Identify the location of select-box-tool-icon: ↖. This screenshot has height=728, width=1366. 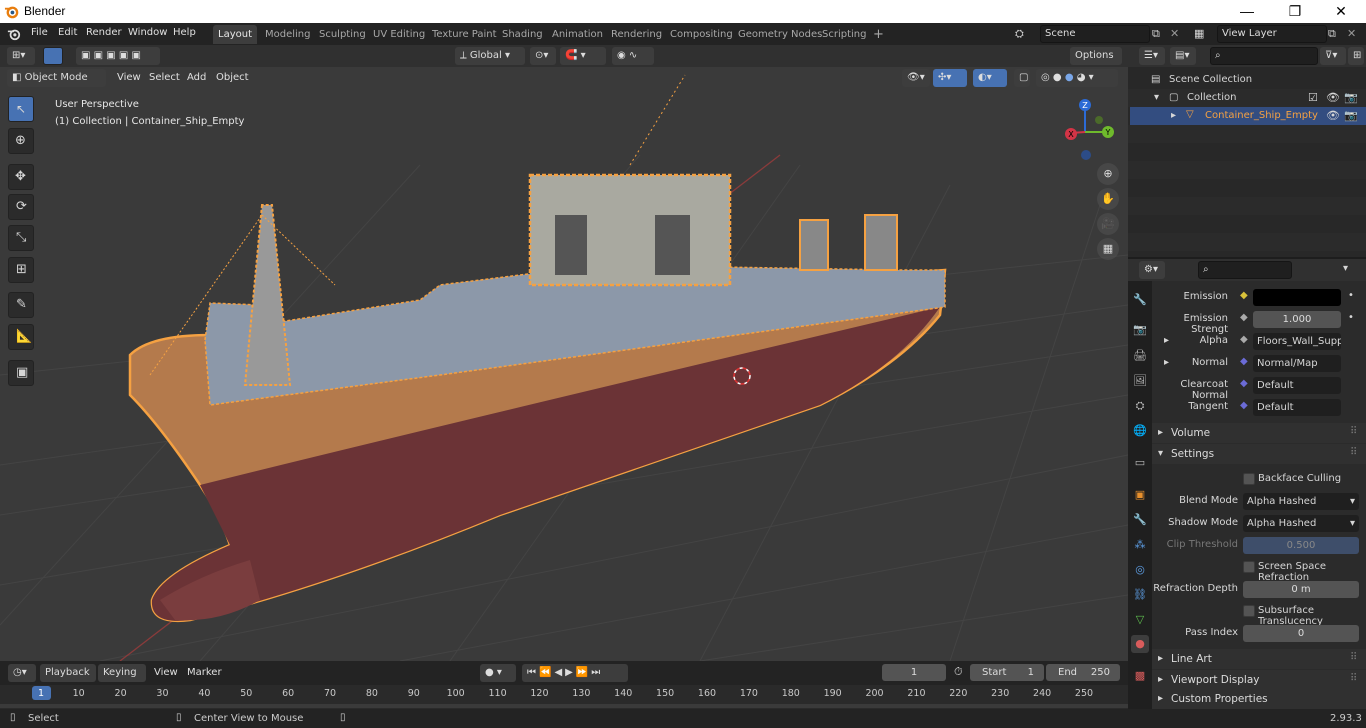
(21, 109).